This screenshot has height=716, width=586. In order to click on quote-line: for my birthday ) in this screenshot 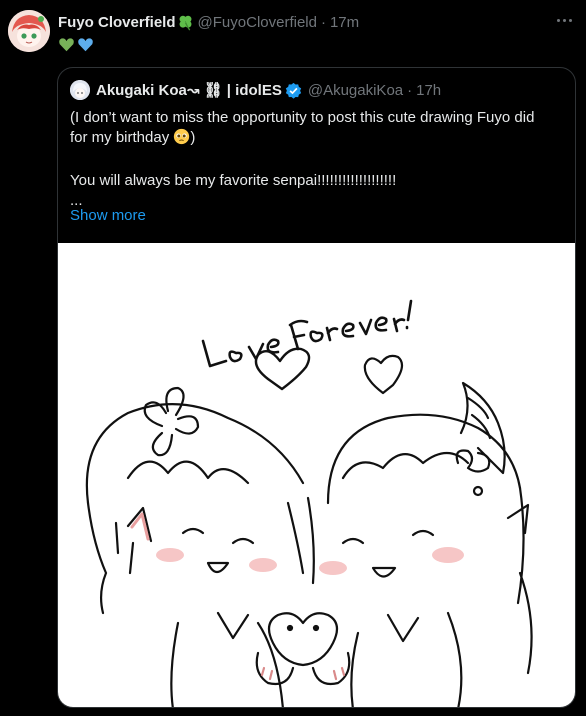, I will do `click(317, 139)`.